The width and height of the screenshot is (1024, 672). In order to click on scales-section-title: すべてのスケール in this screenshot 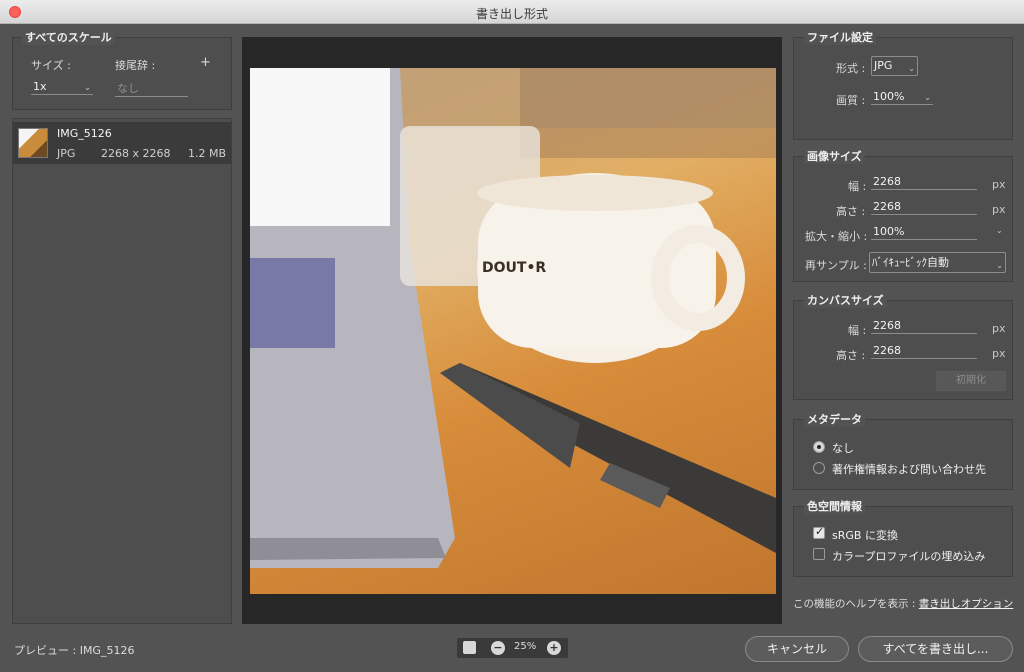, I will do `click(68, 37)`.